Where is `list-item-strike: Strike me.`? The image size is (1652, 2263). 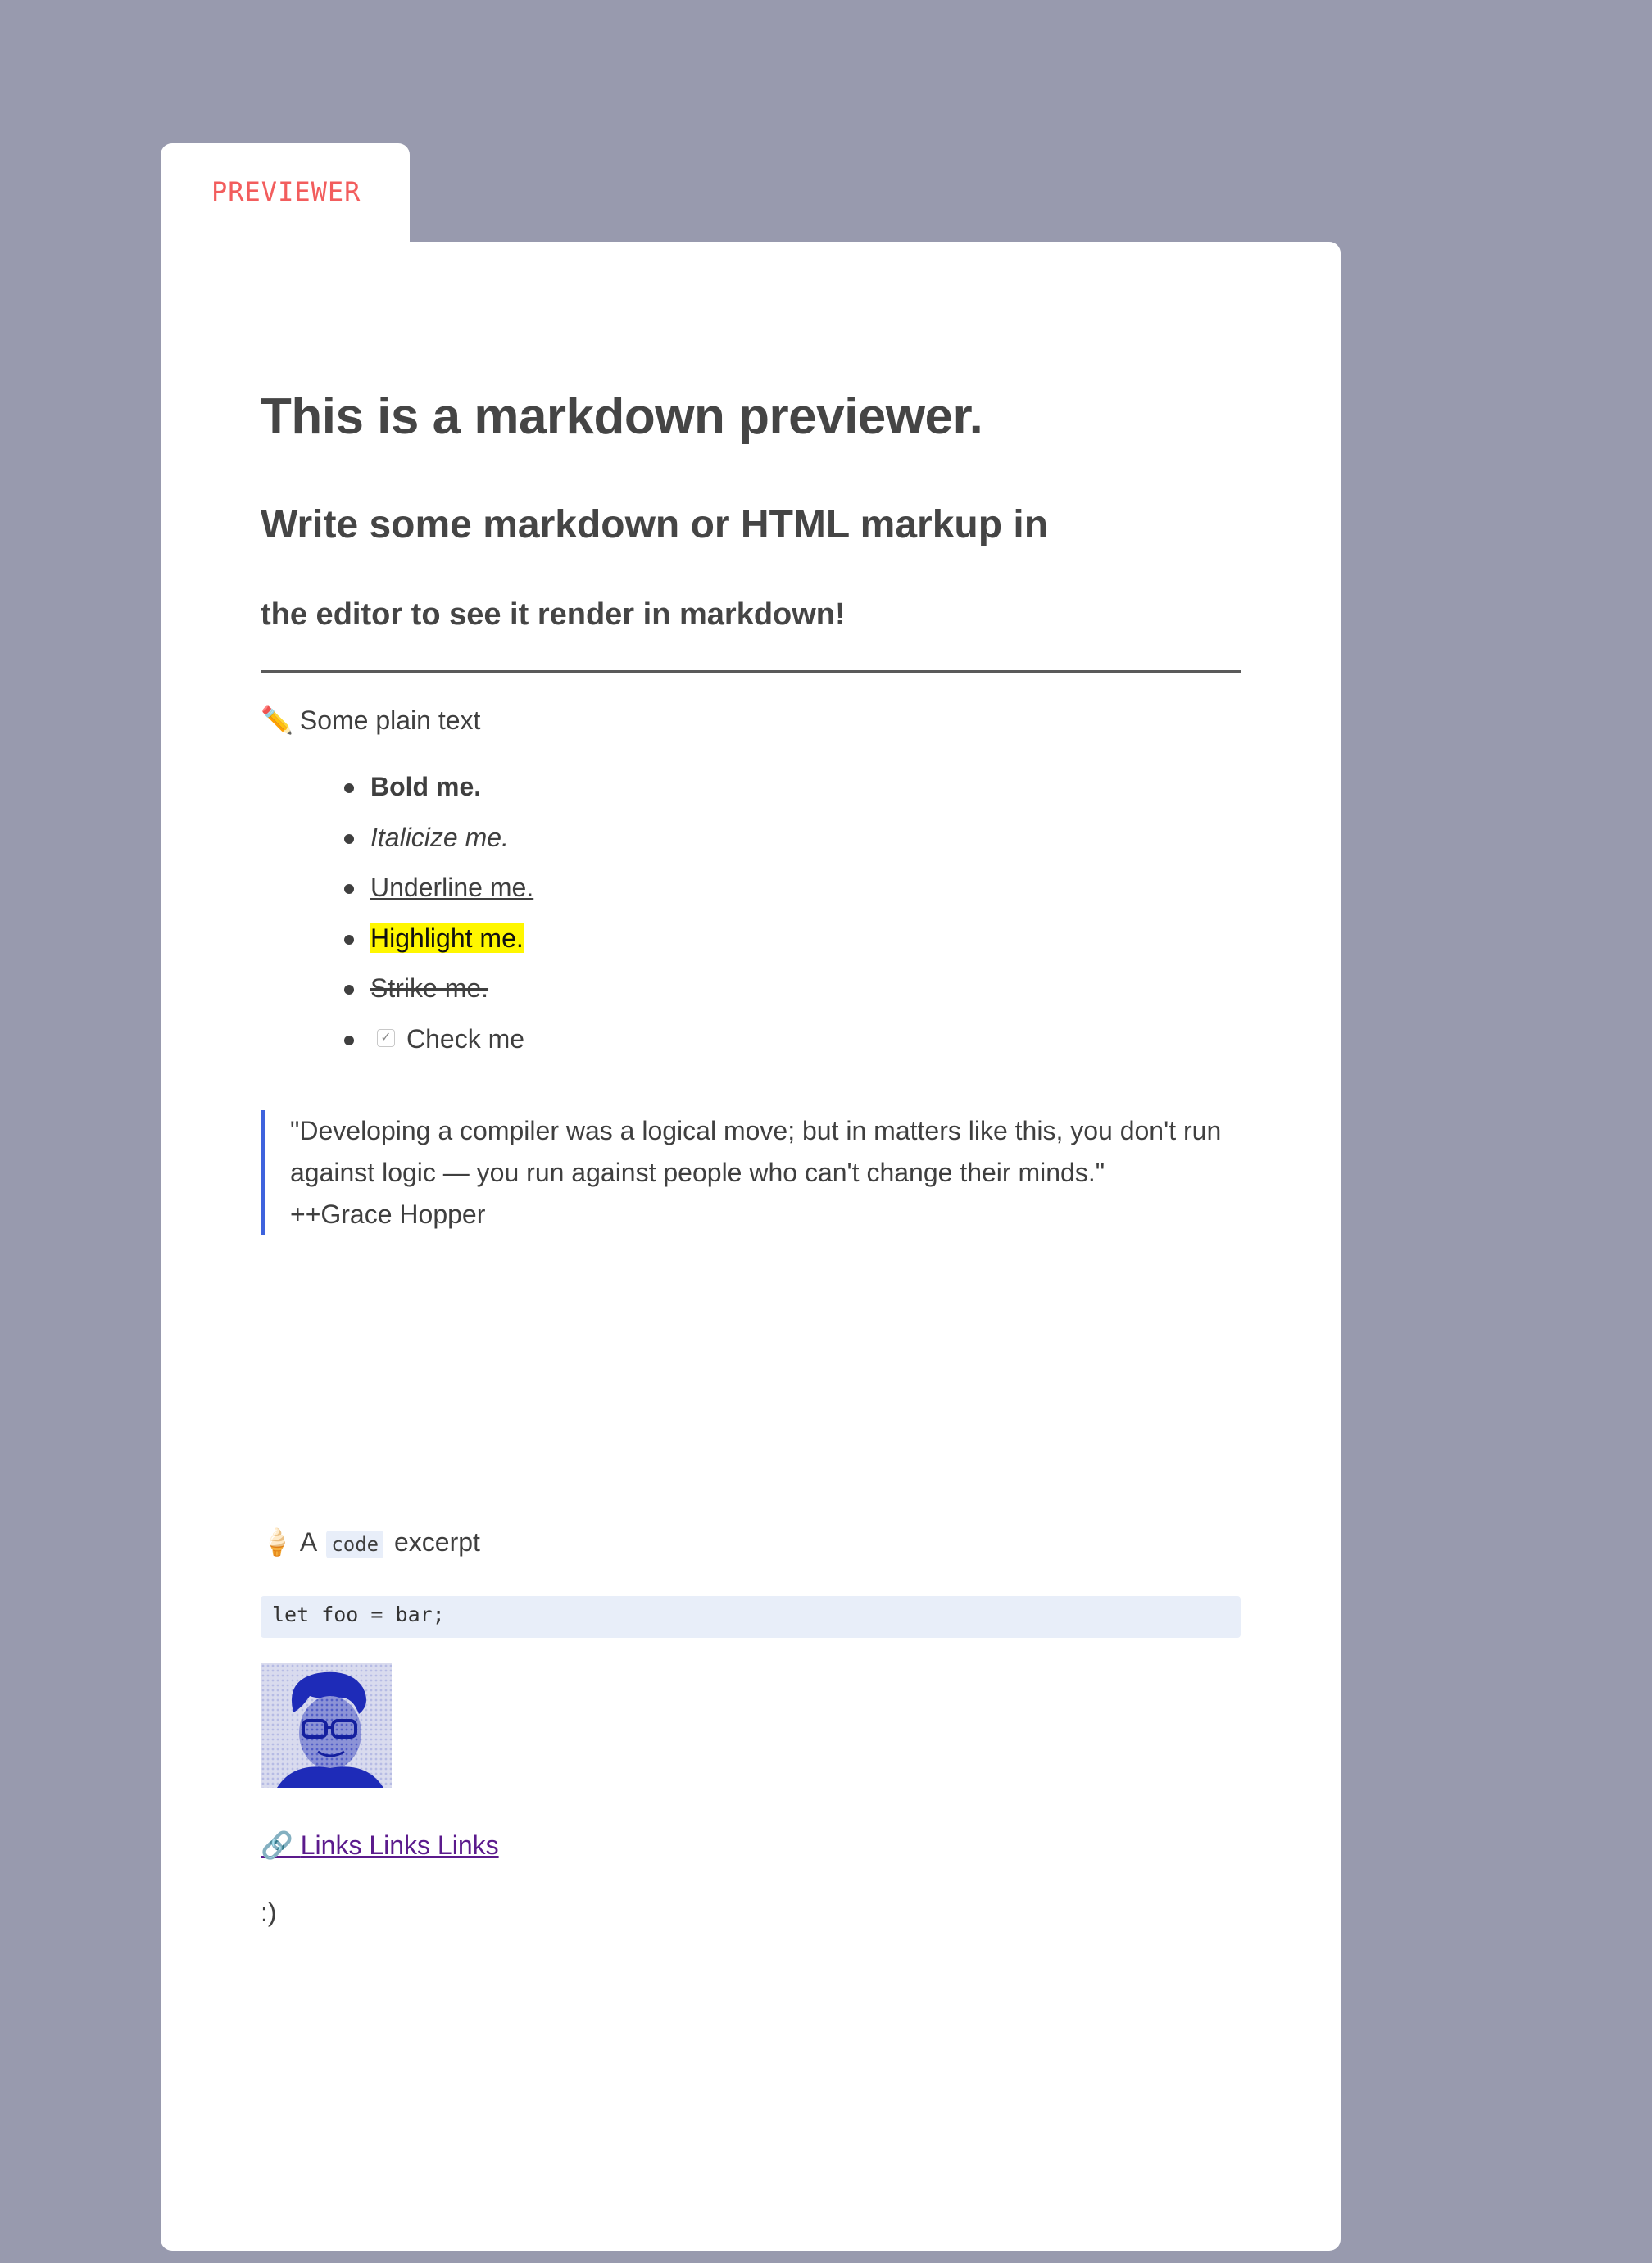
list-item-strike: Strike me. is located at coordinates (438, 993).